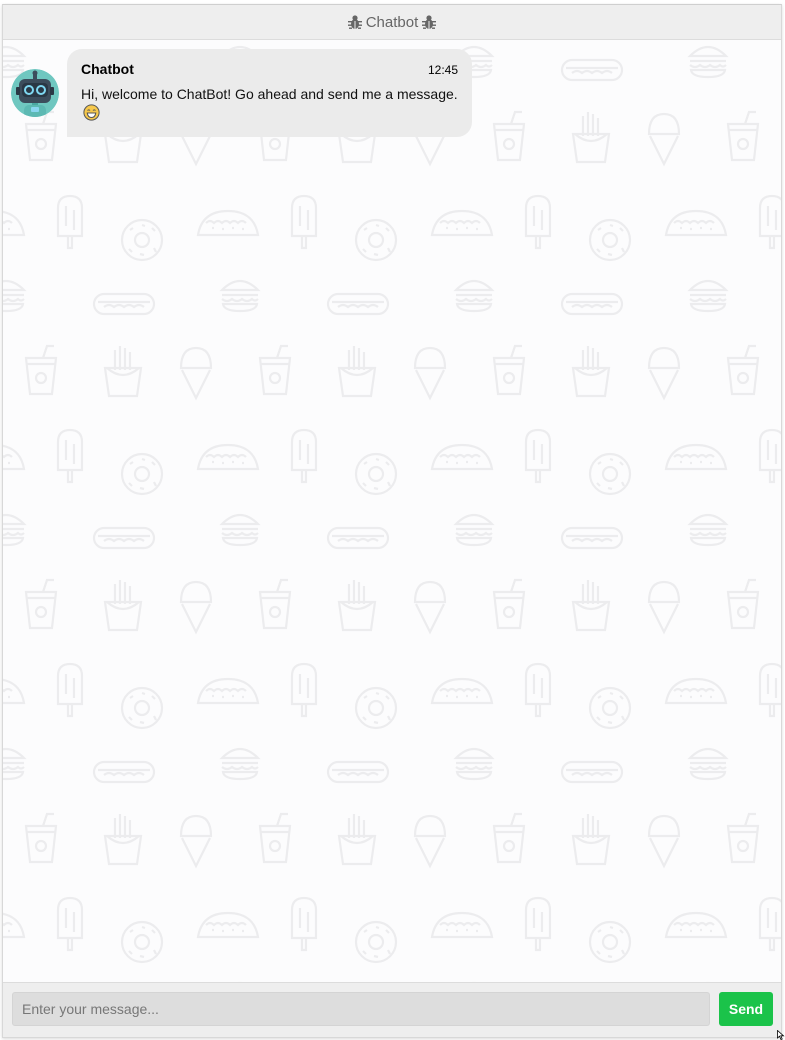 This screenshot has width=785, height=1040. I want to click on chat-header: Chatbot, so click(392, 22).